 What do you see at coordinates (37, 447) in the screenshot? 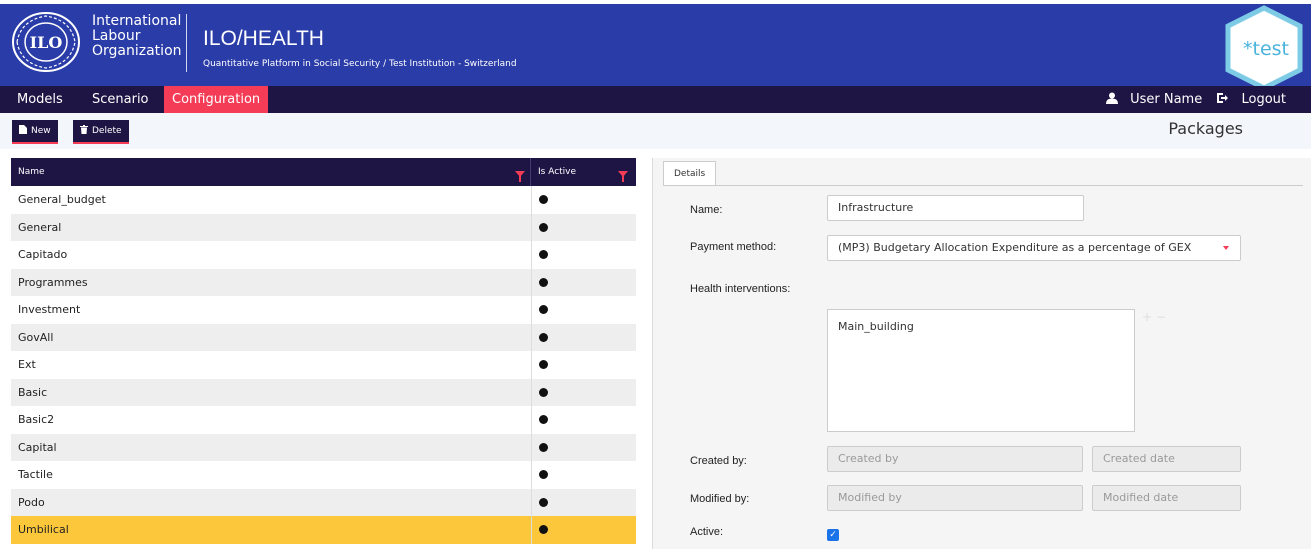
I see `cell-name: Capital` at bounding box center [37, 447].